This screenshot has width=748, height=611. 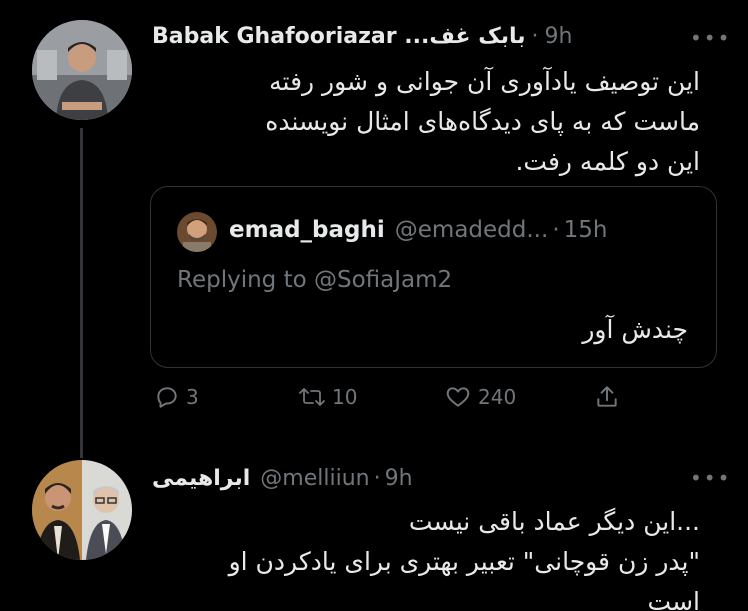 I want to click on reply-button: 3, so click(x=176, y=397).